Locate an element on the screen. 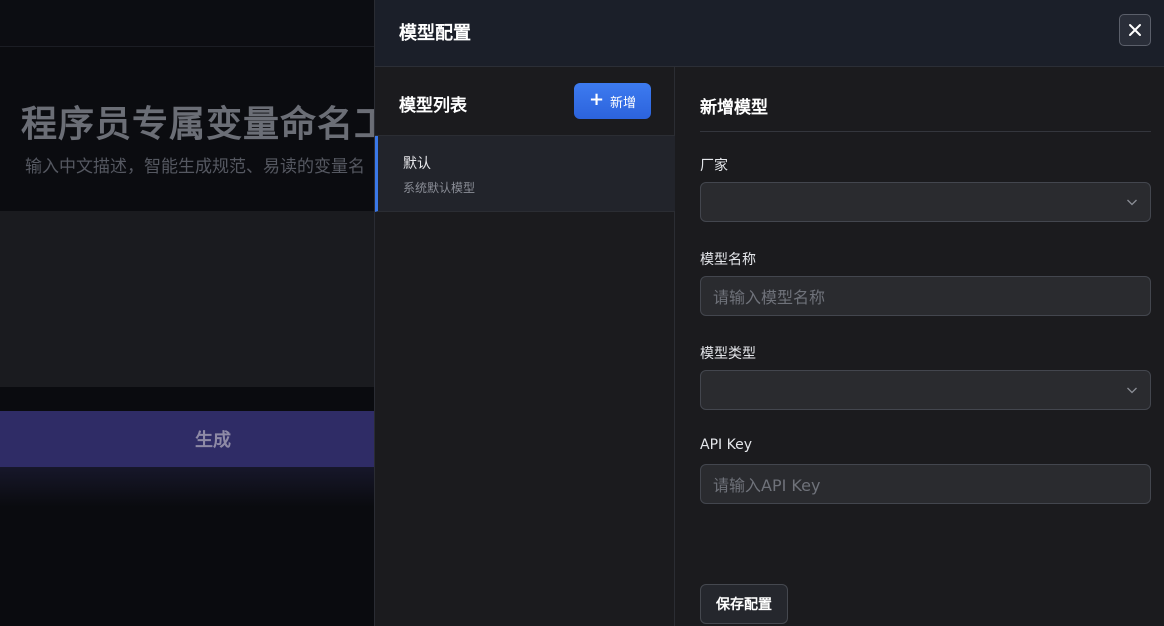 The width and height of the screenshot is (1164, 626). model-item-desc: 系统默认模型 is located at coordinates (439, 188).